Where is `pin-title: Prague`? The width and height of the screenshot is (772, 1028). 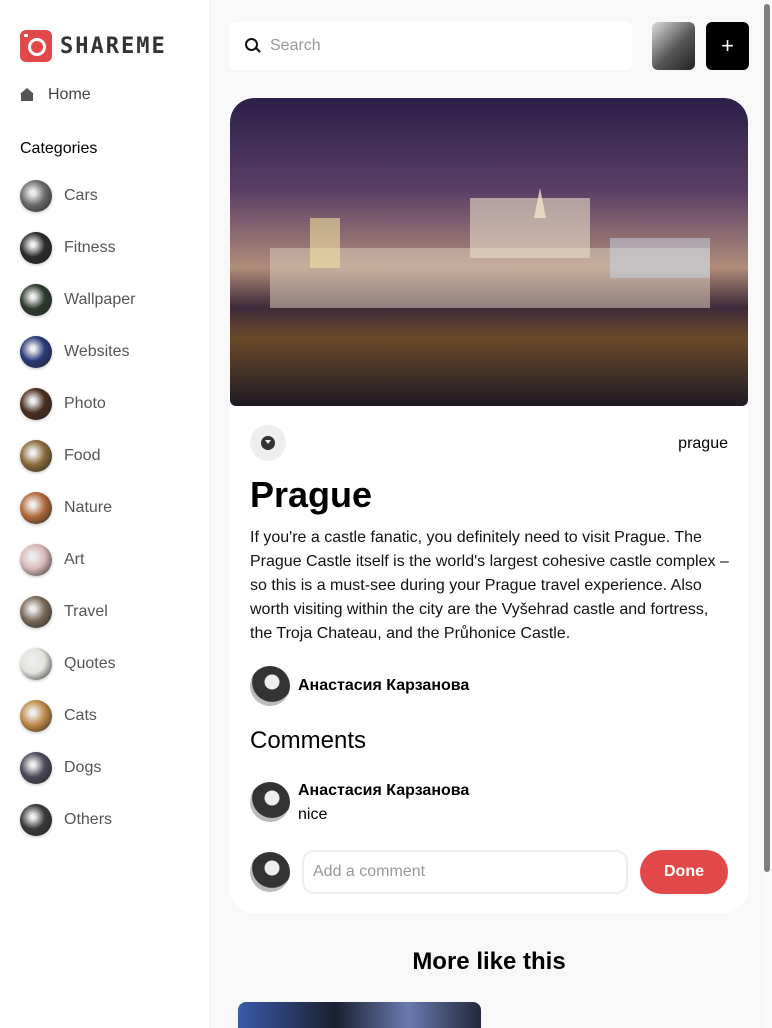
pin-title: Prague is located at coordinates (311, 494).